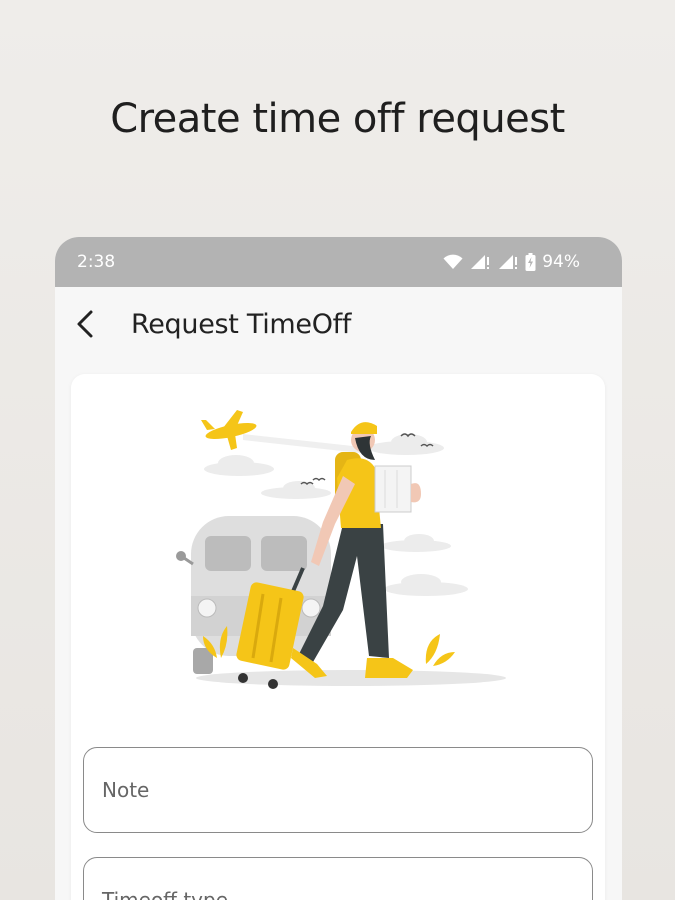 The width and height of the screenshot is (675, 900). I want to click on timeoff-type-placeholder: Timeoff type, so click(165, 894).